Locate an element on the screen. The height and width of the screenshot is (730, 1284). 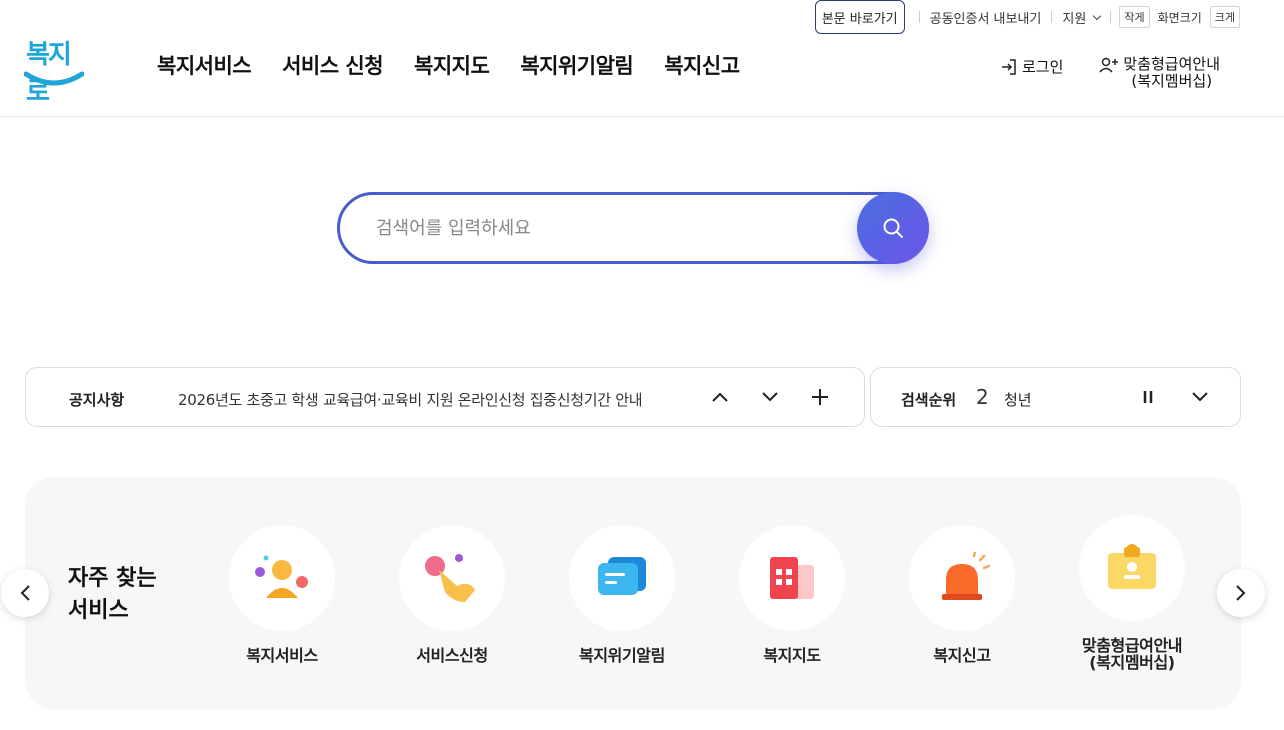
chevron-left-icon is located at coordinates (25, 593).